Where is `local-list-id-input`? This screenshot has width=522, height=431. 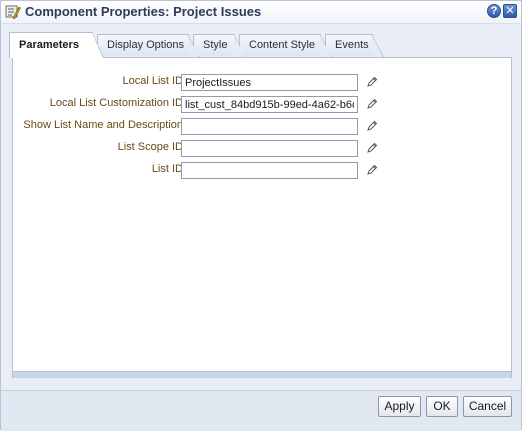
local-list-id-input is located at coordinates (269, 82).